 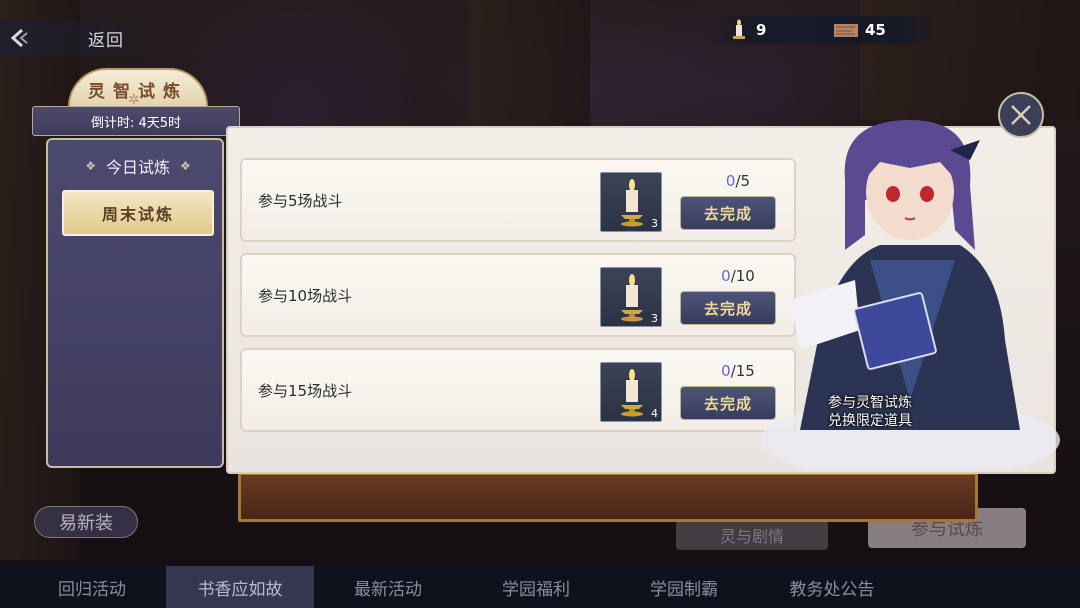 What do you see at coordinates (185, 166) in the screenshot?
I see `ornament-right-icon: ❖` at bounding box center [185, 166].